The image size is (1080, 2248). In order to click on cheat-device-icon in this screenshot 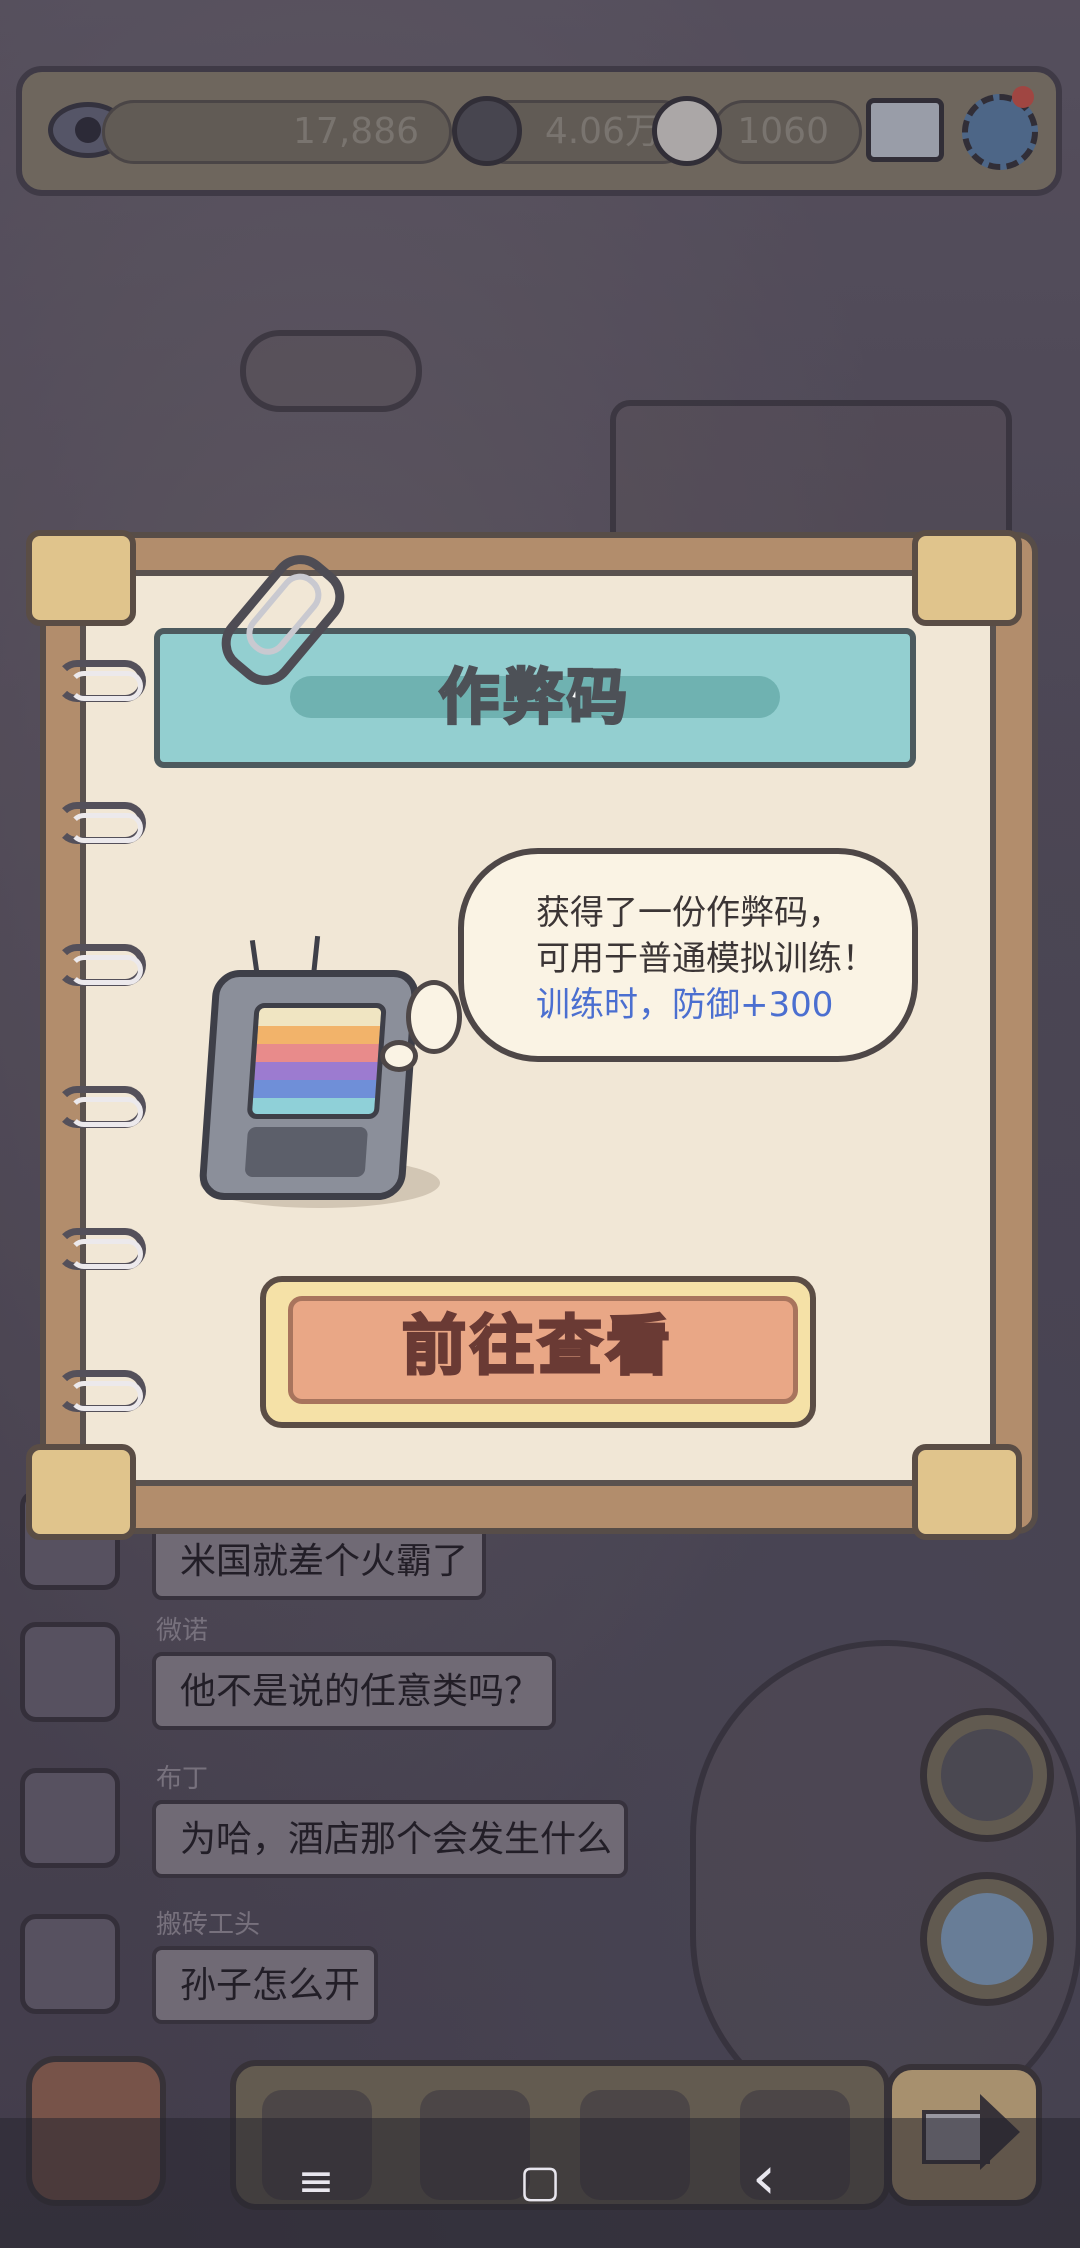, I will do `click(309, 1085)`.